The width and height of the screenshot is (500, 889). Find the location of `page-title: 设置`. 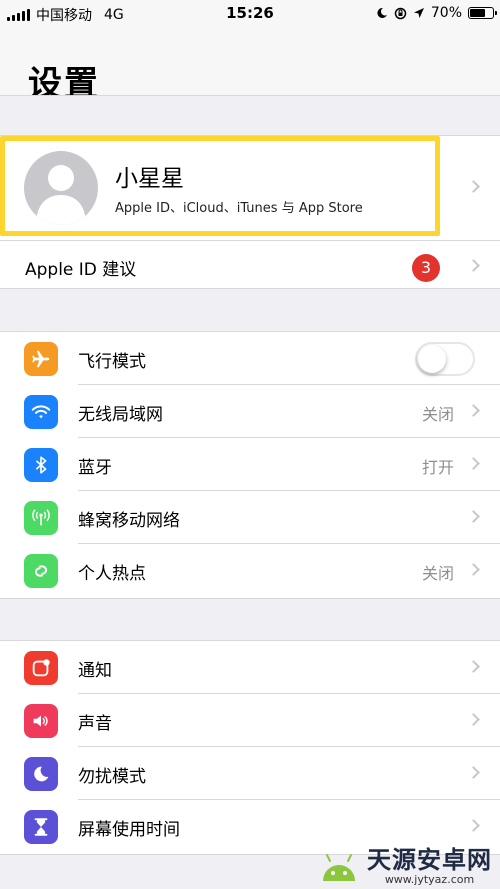

page-title: 设置 is located at coordinates (64, 80).